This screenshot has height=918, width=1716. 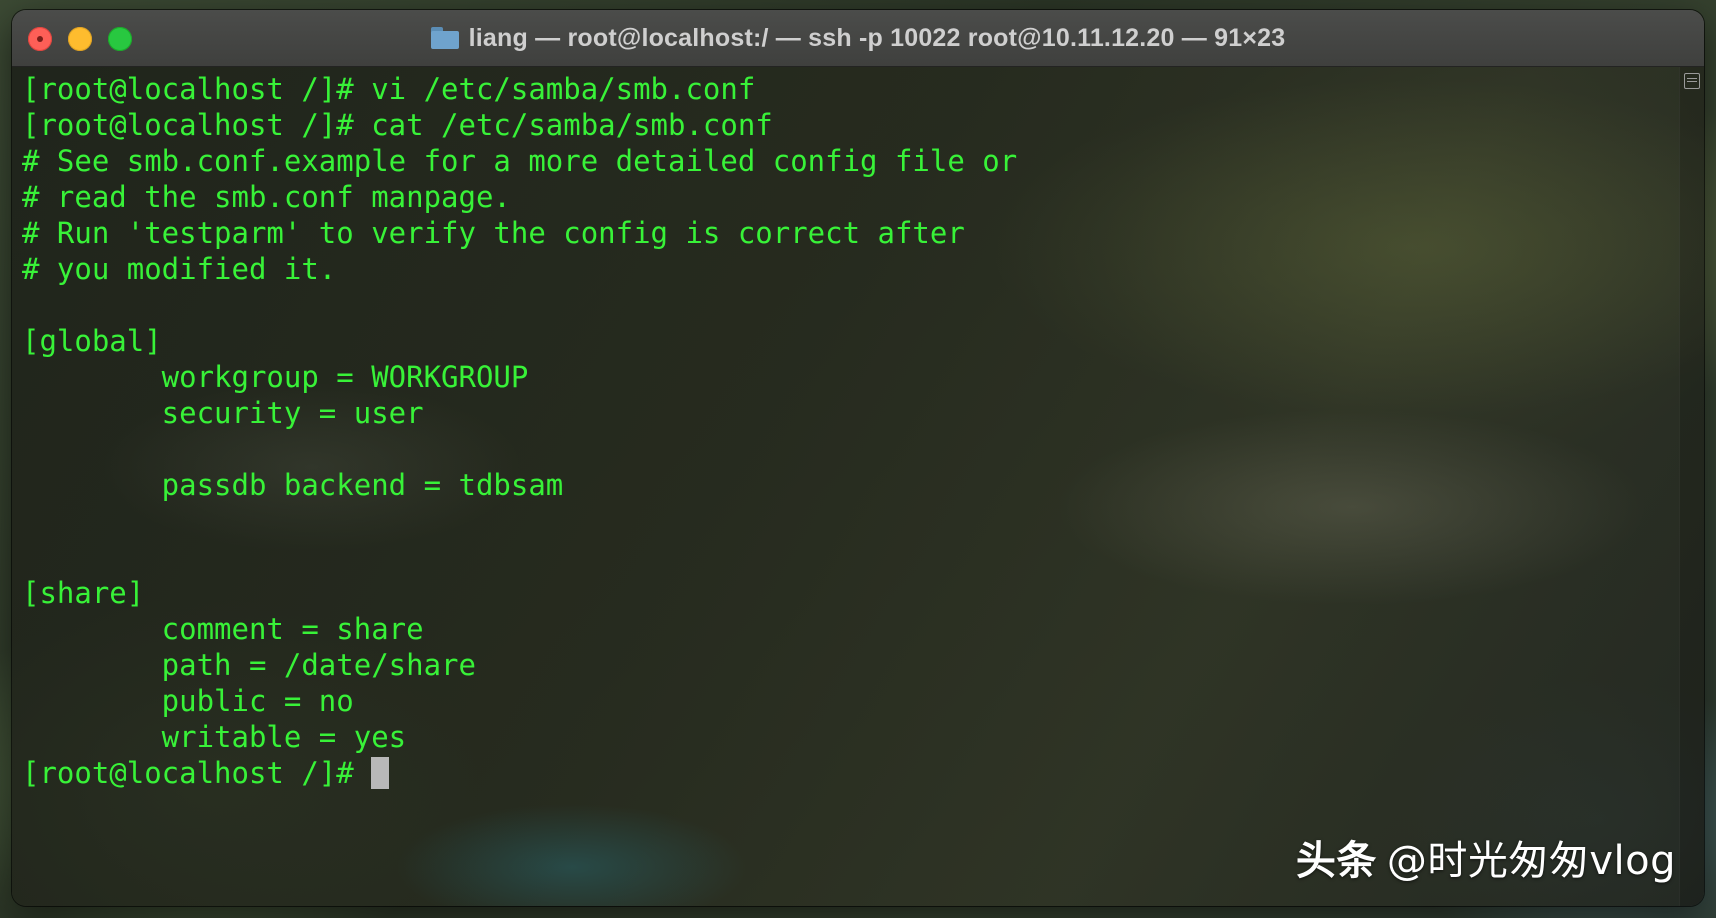 I want to click on terminal-line: workgroup = WORKGROUP, so click(x=275, y=377).